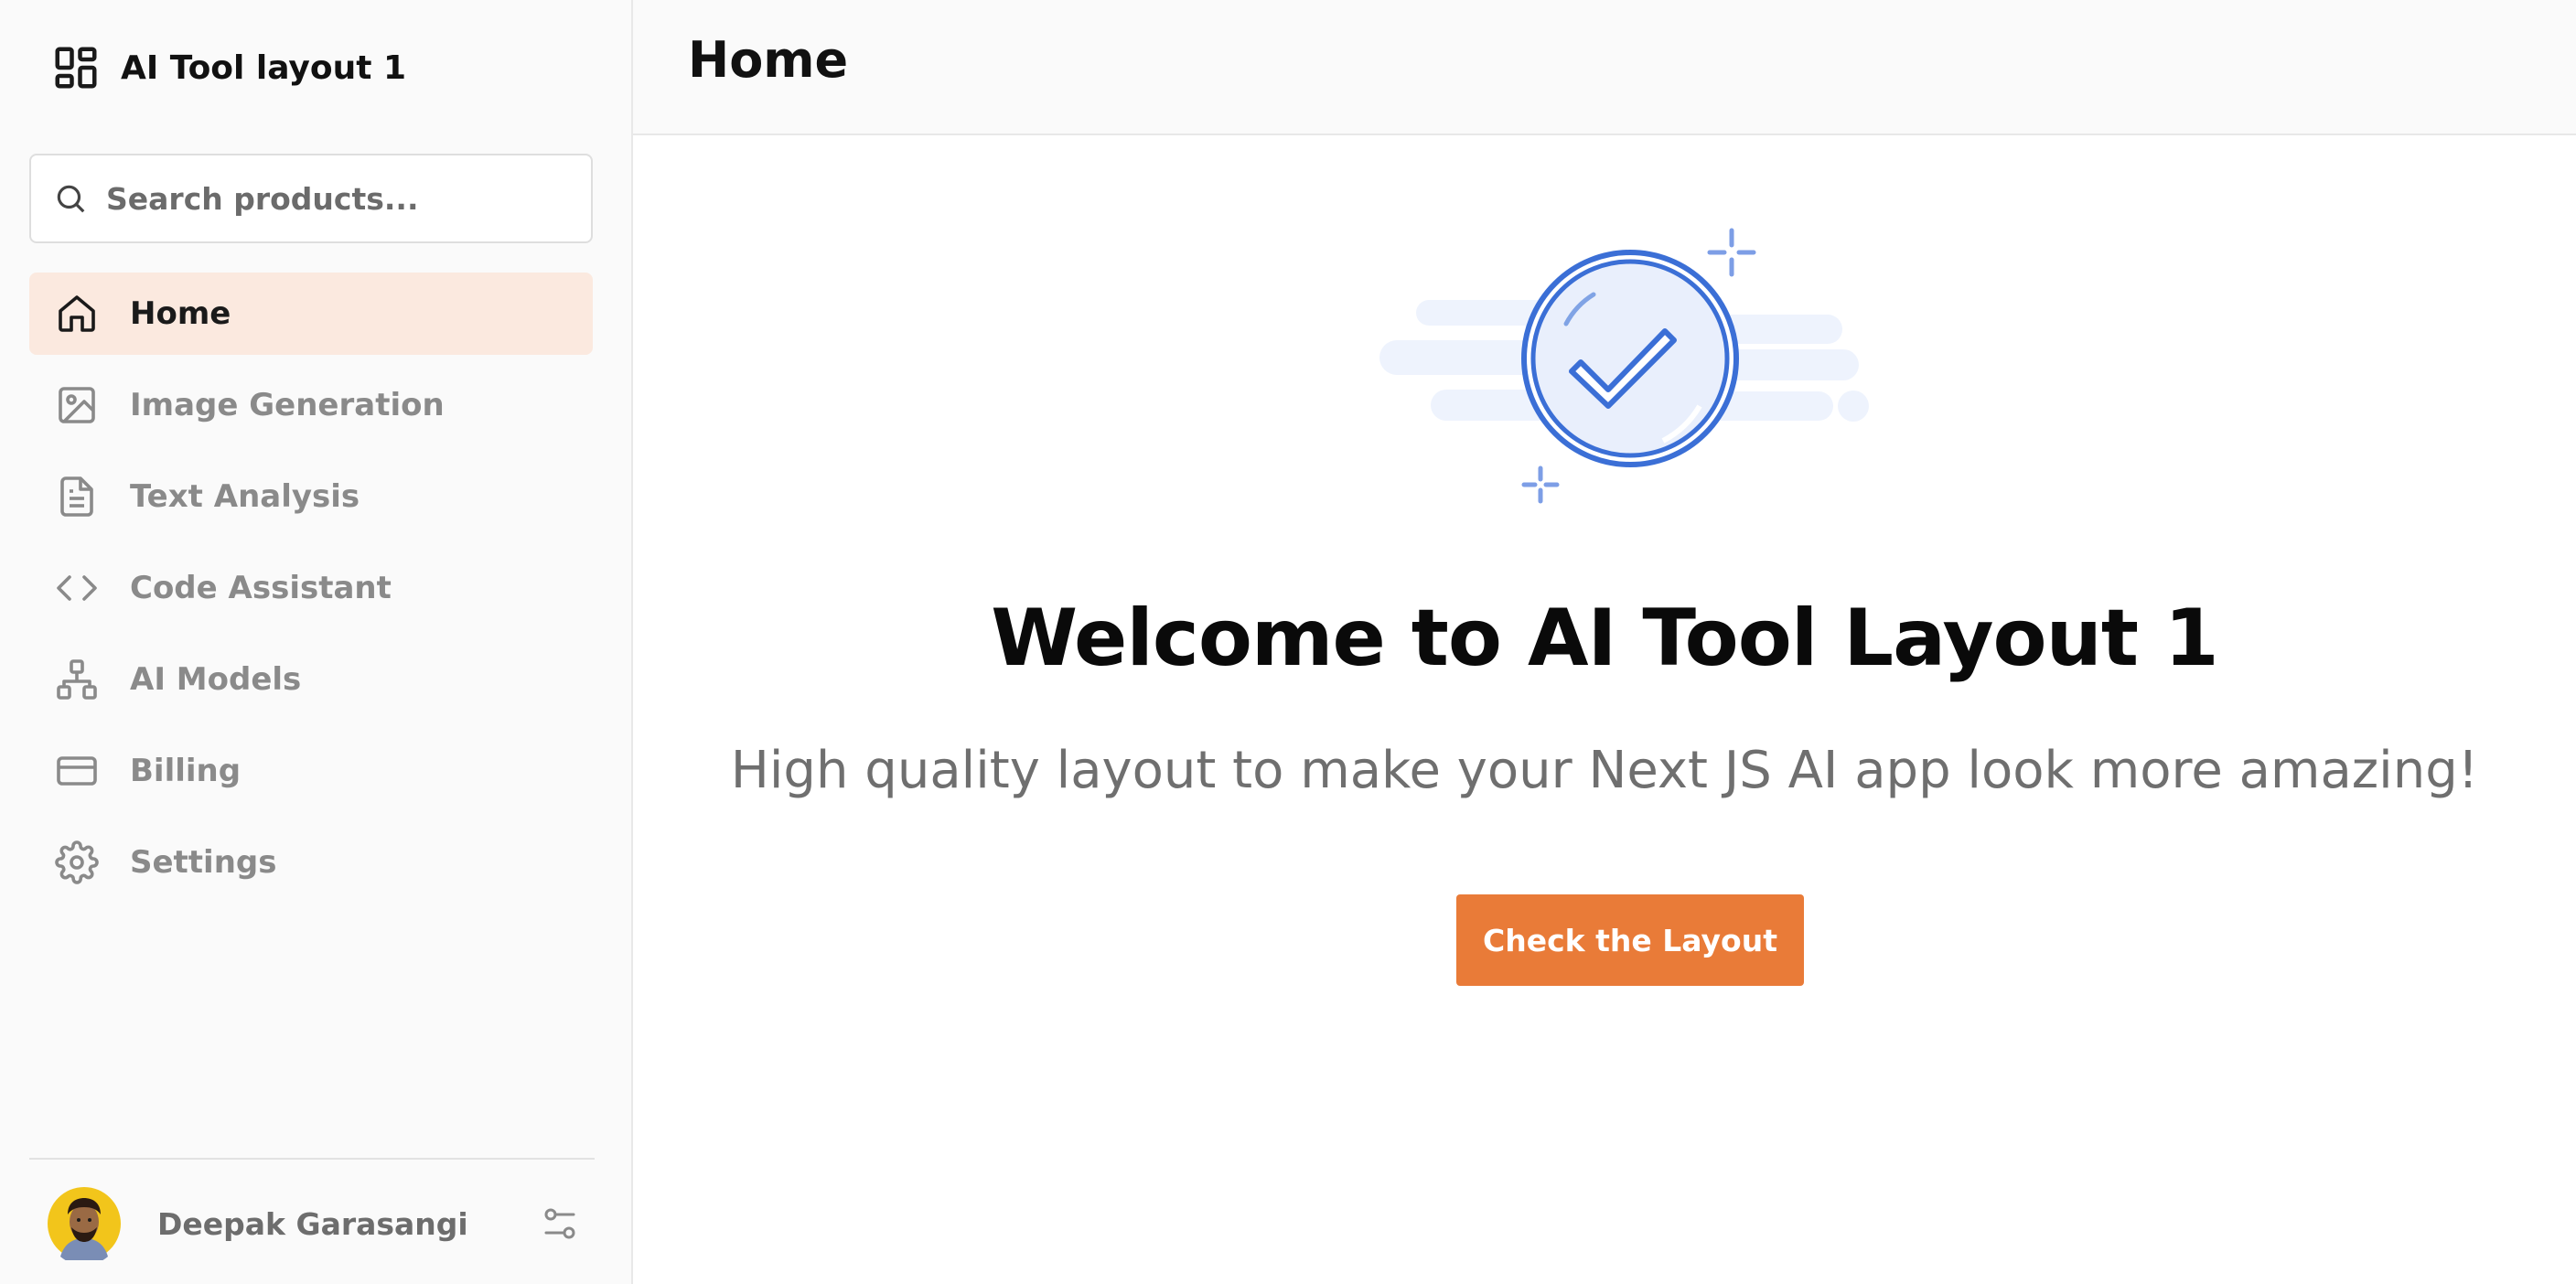  Describe the element at coordinates (311, 771) in the screenshot. I see `sidebar-item-billing: Billing` at that location.